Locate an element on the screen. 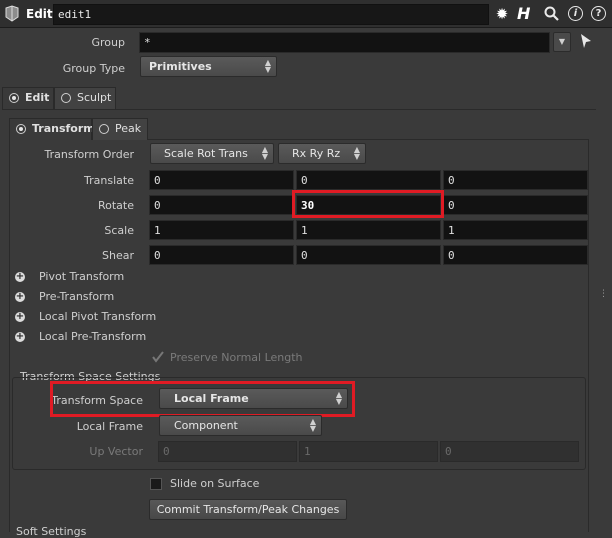 The image size is (612, 538). folder-label: Pre-Transform is located at coordinates (77, 296).